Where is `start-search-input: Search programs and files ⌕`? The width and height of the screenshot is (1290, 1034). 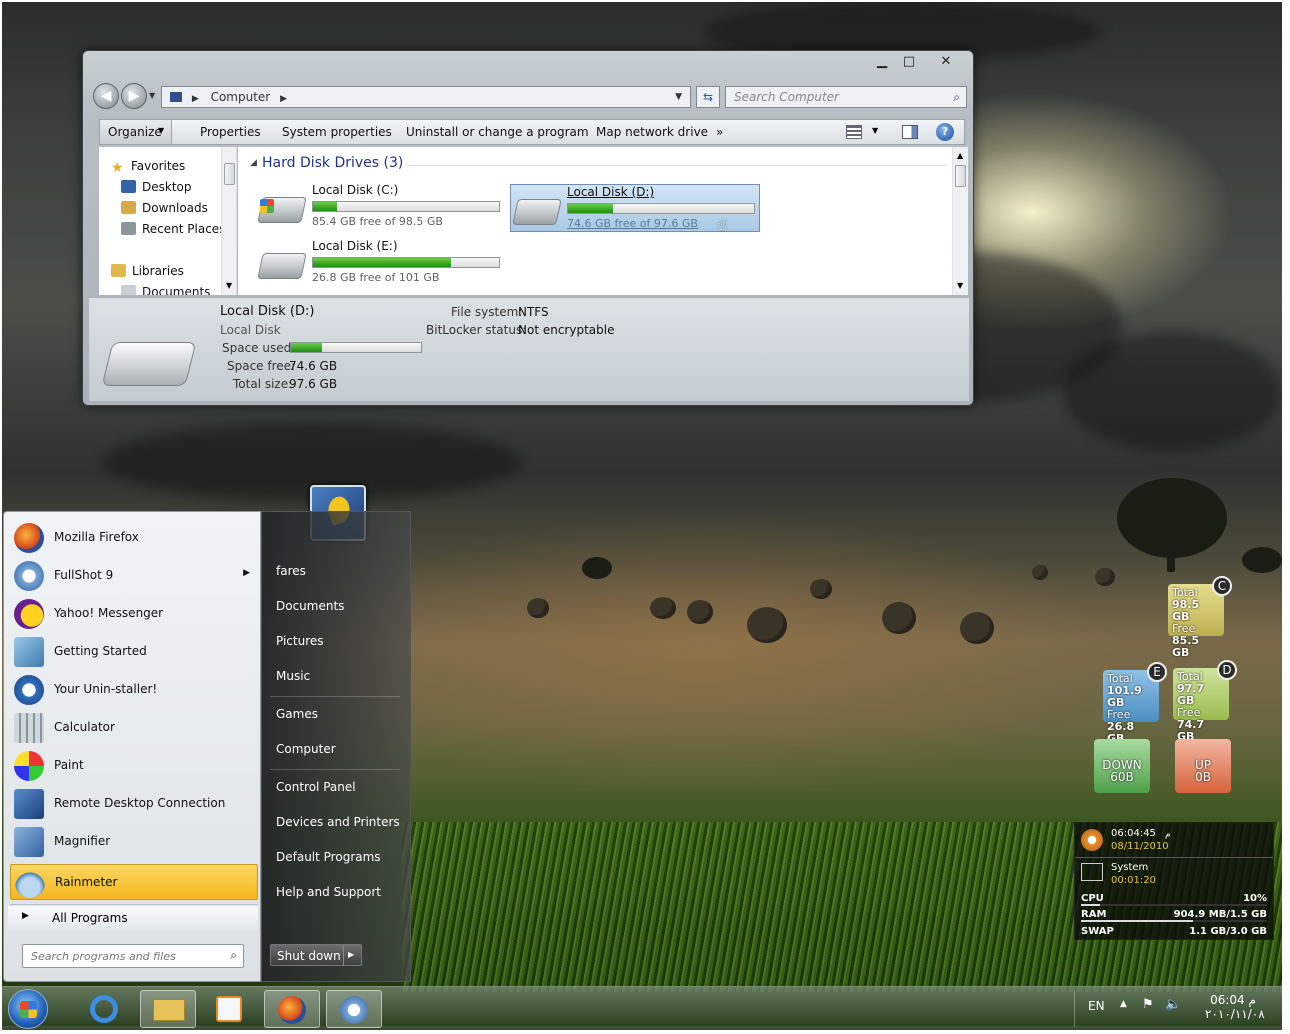 start-search-input: Search programs and files ⌕ is located at coordinates (133, 956).